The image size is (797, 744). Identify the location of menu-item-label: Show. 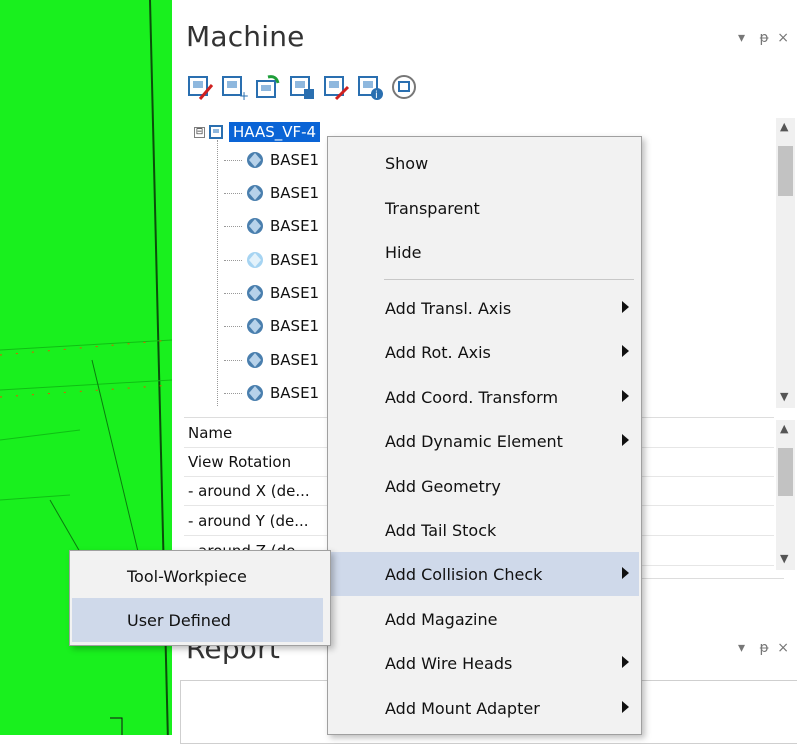
(407, 163).